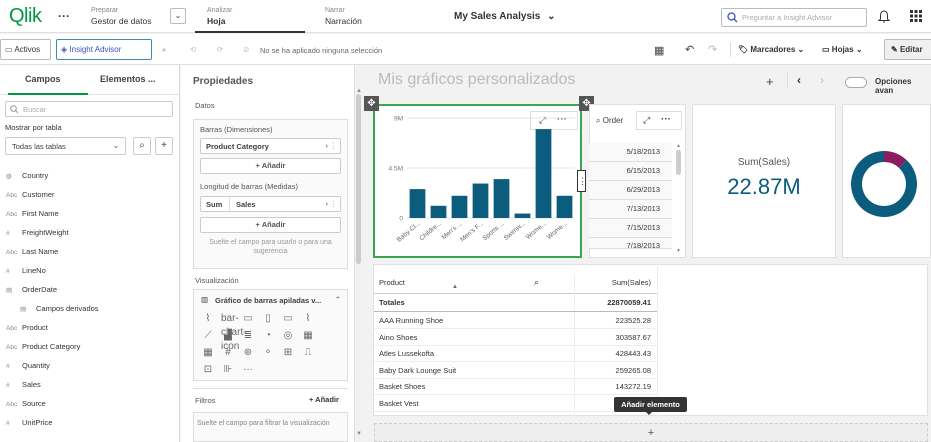 This screenshot has height=442, width=931. What do you see at coordinates (228, 370) in the screenshot?
I see `mekko-icon: ⊪` at bounding box center [228, 370].